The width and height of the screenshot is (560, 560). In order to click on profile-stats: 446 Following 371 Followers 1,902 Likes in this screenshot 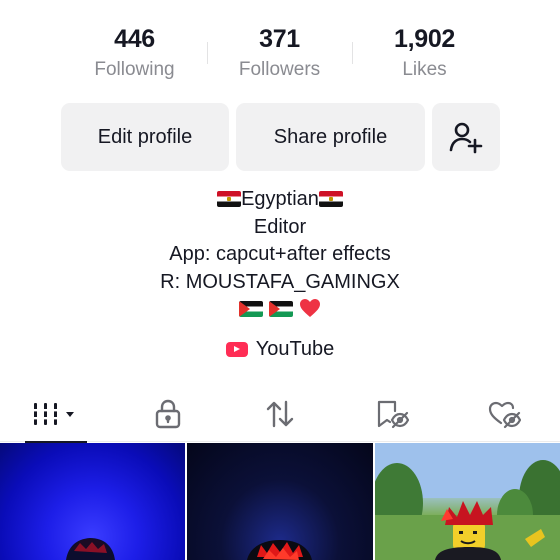, I will do `click(280, 55)`.